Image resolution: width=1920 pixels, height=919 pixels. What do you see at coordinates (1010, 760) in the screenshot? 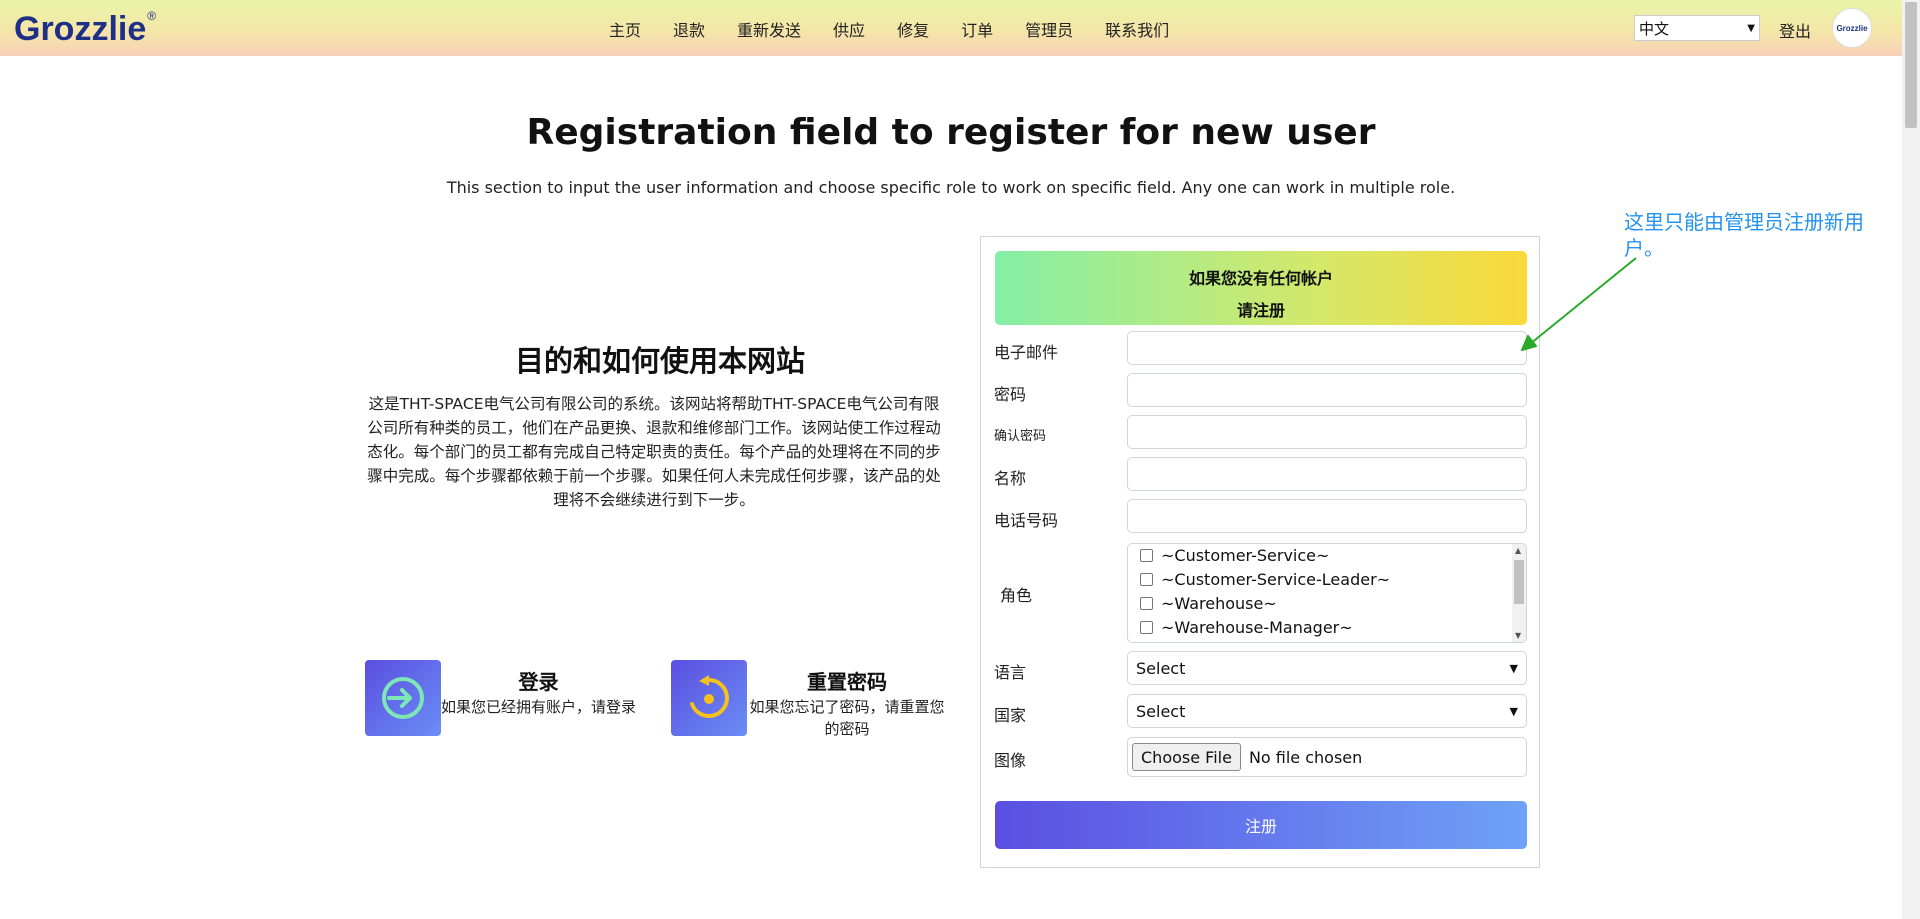
I see `image-label: 图像` at bounding box center [1010, 760].